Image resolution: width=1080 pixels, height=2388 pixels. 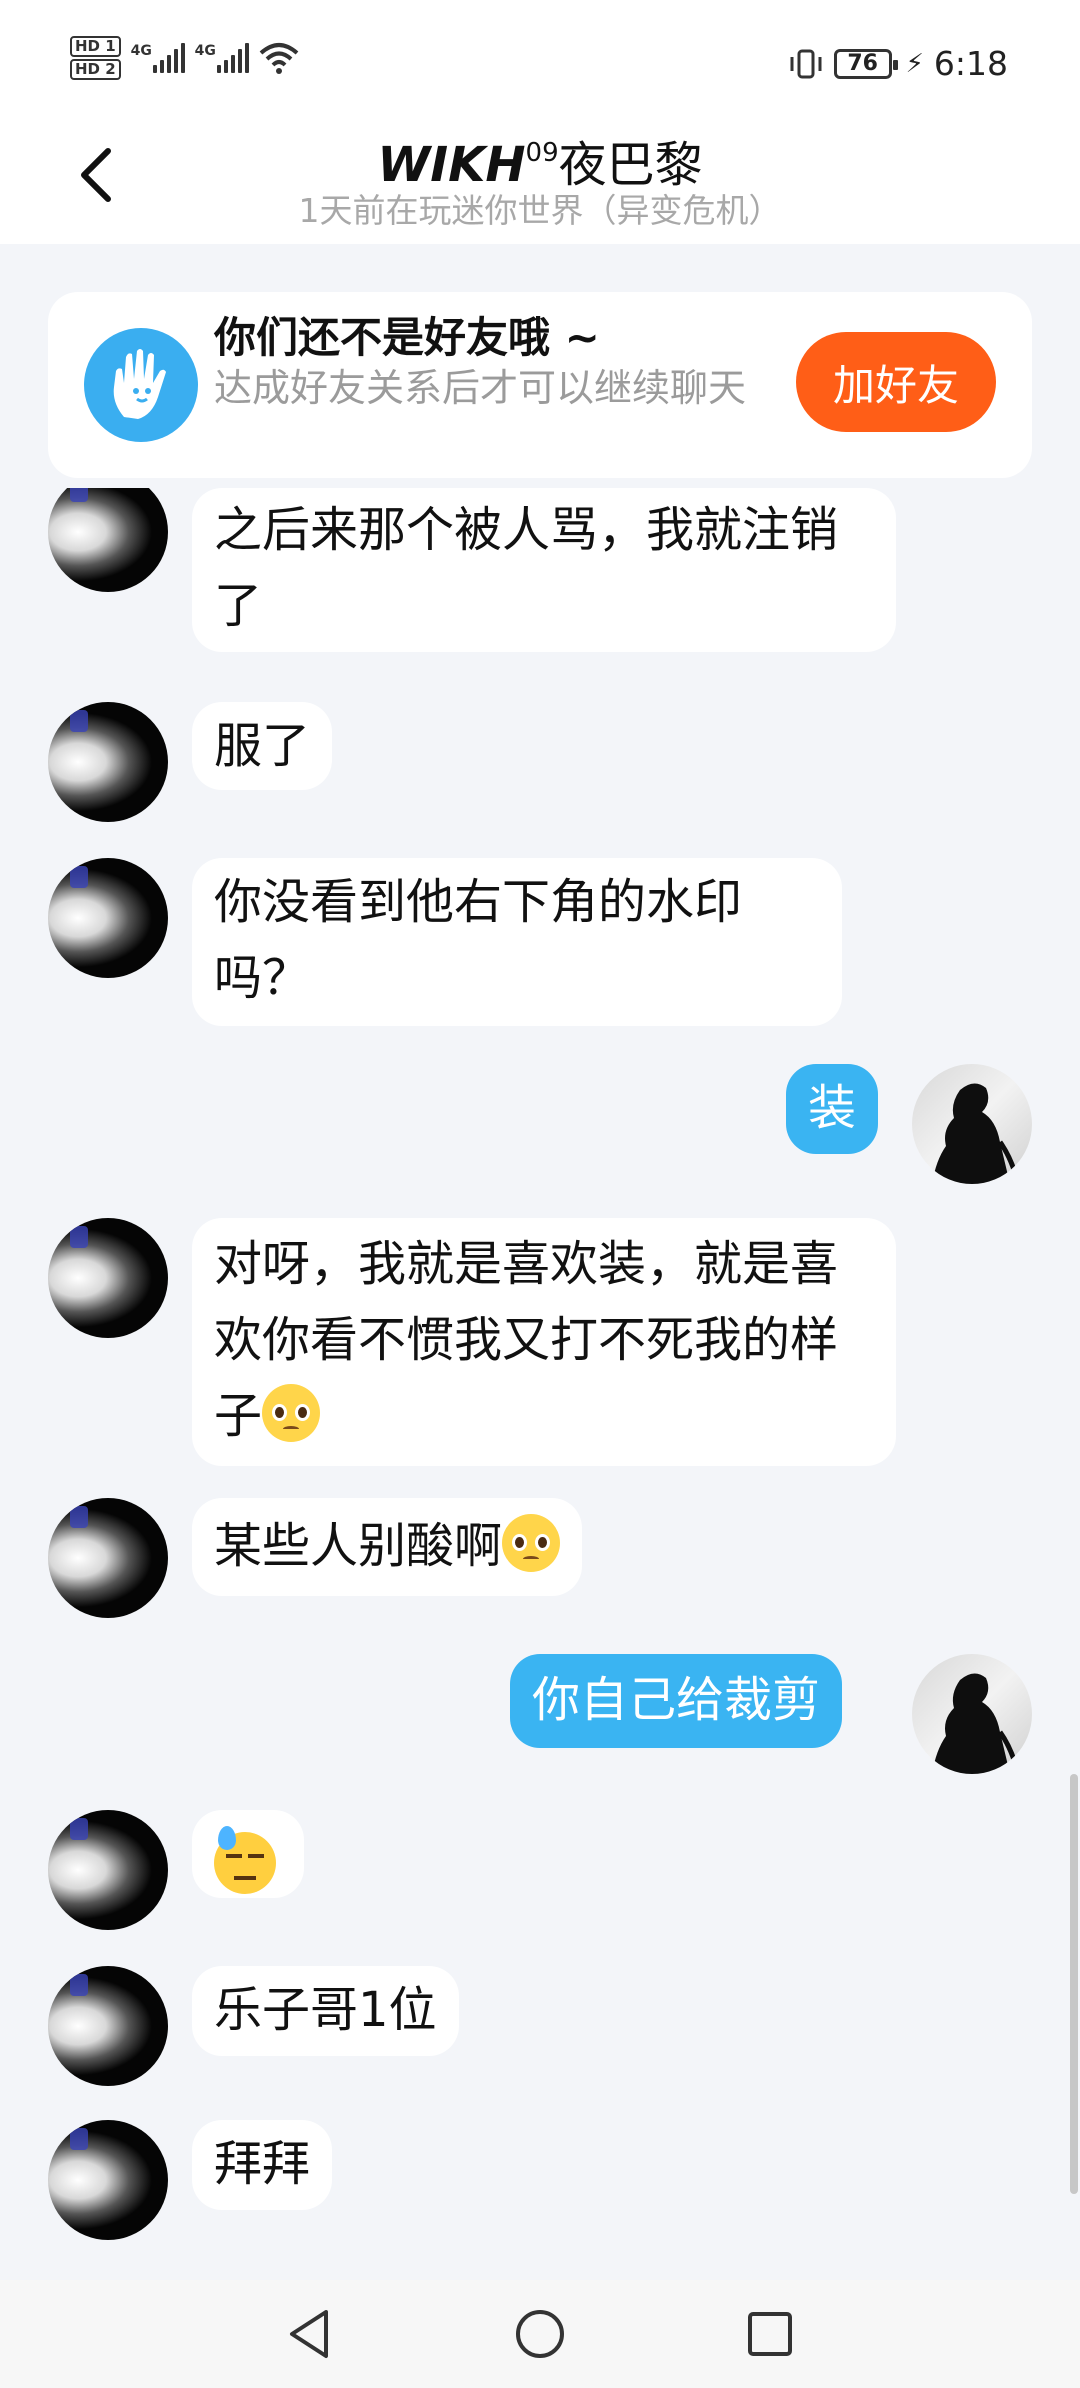 I want to click on nav-recents-button, so click(x=770, y=2334).